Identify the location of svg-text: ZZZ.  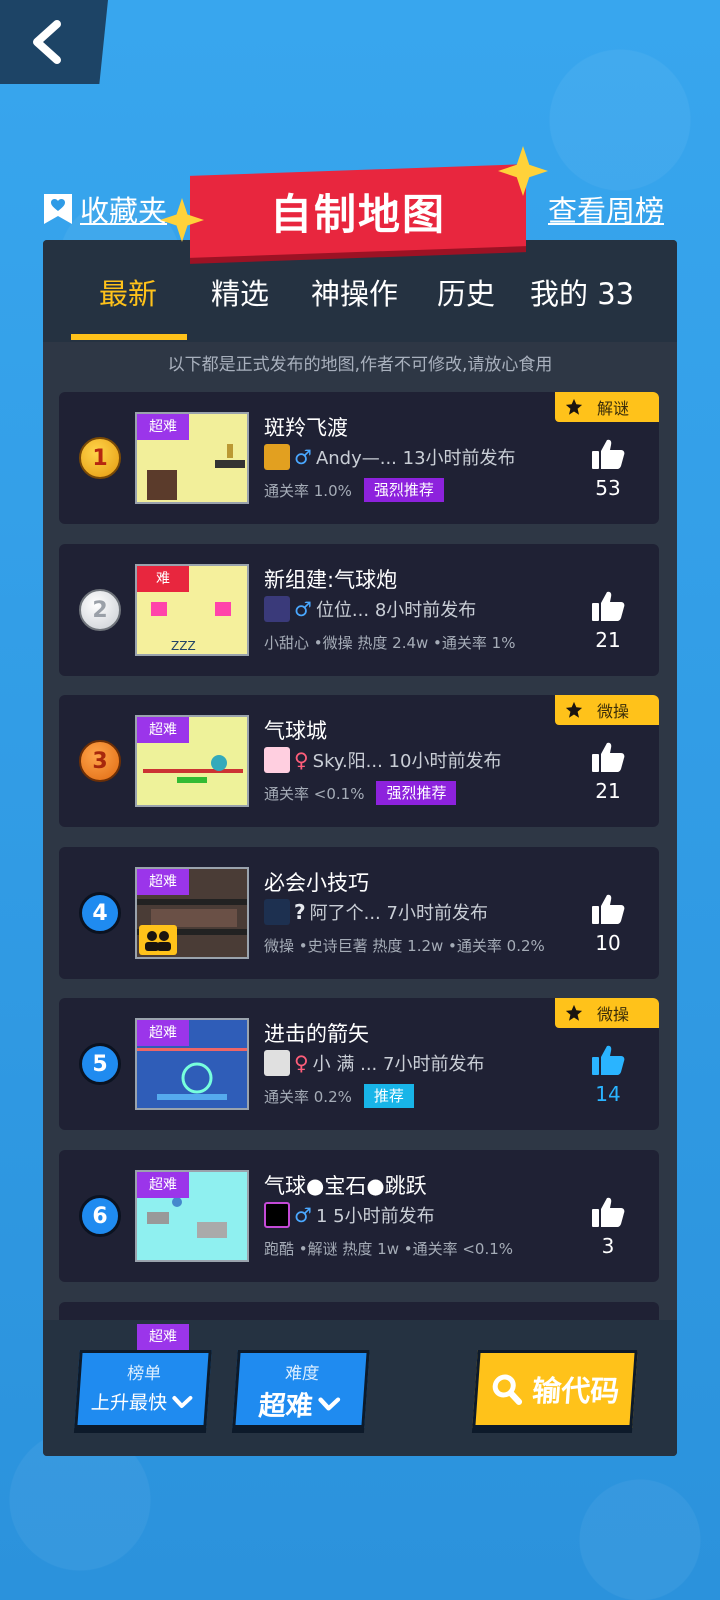
(183, 646).